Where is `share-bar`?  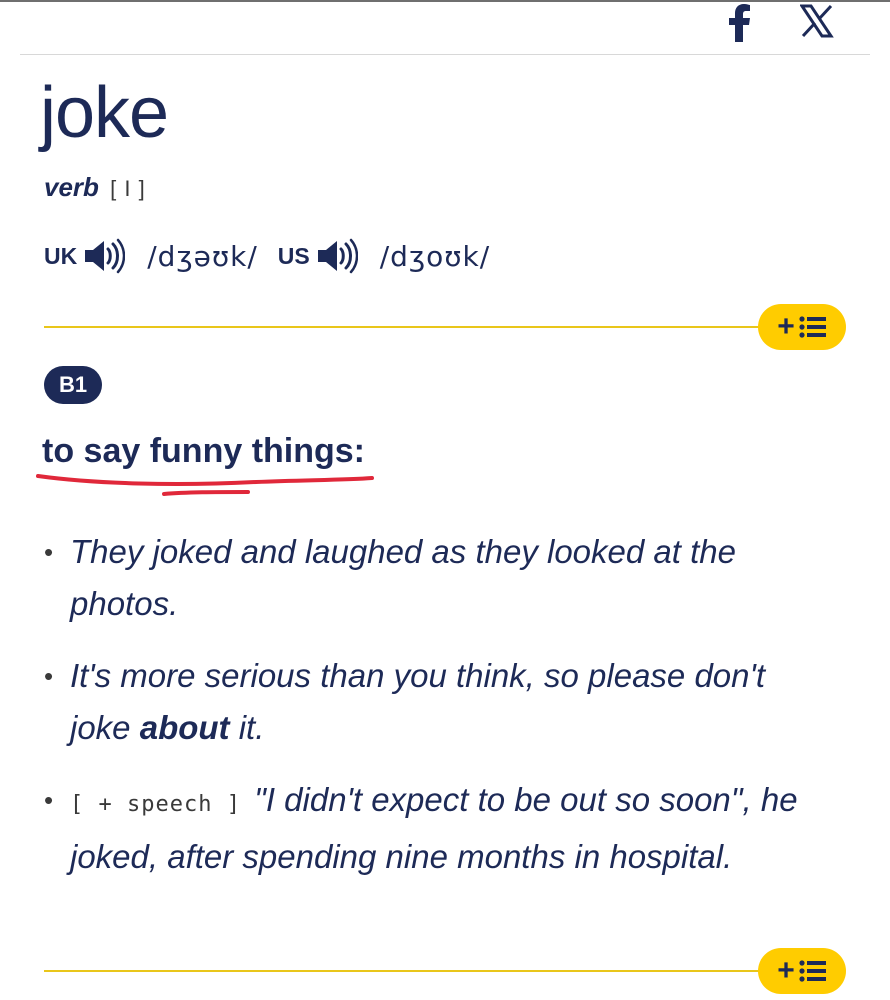 share-bar is located at coordinates (445, 27).